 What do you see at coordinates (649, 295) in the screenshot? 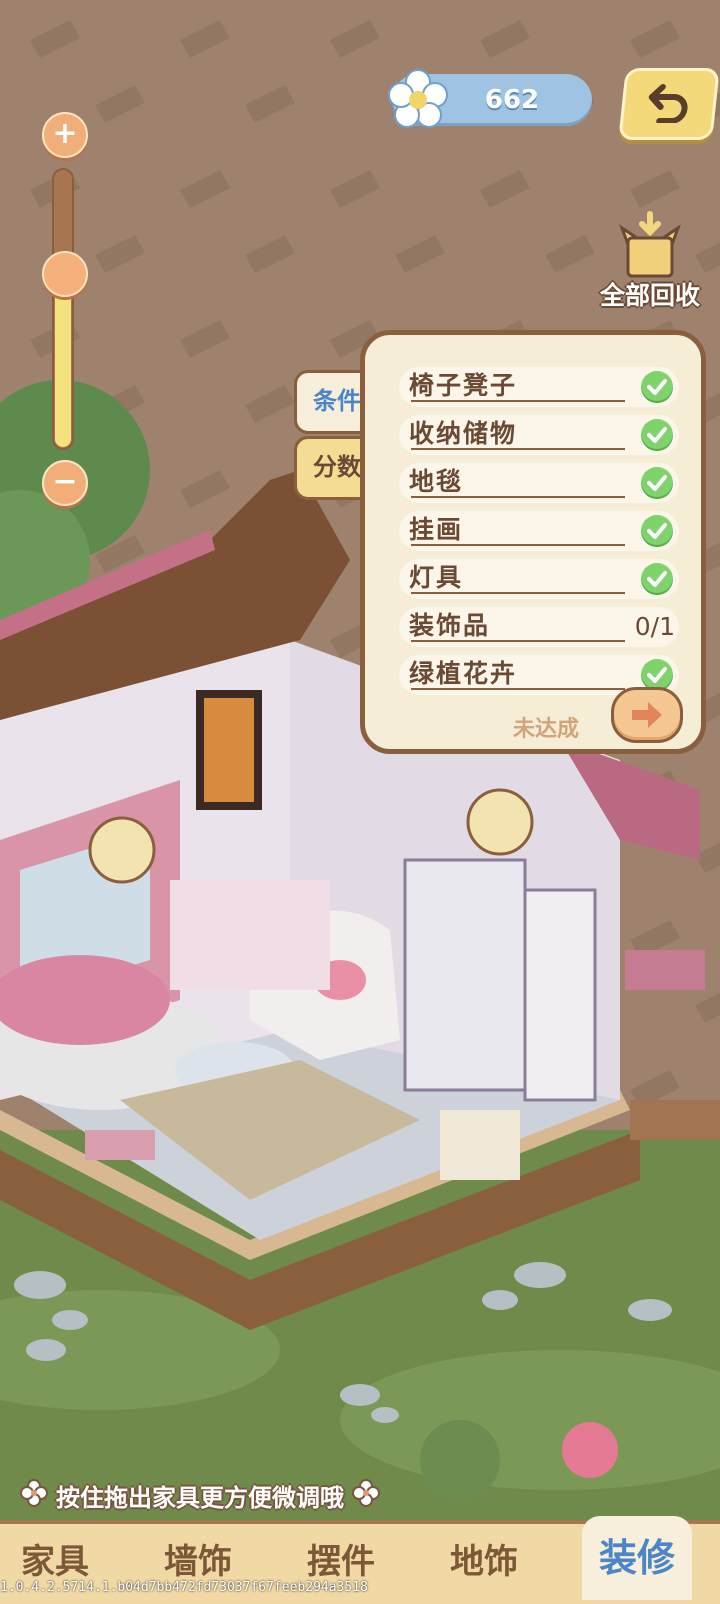
I see `recycle-all-label: 全部回收` at bounding box center [649, 295].